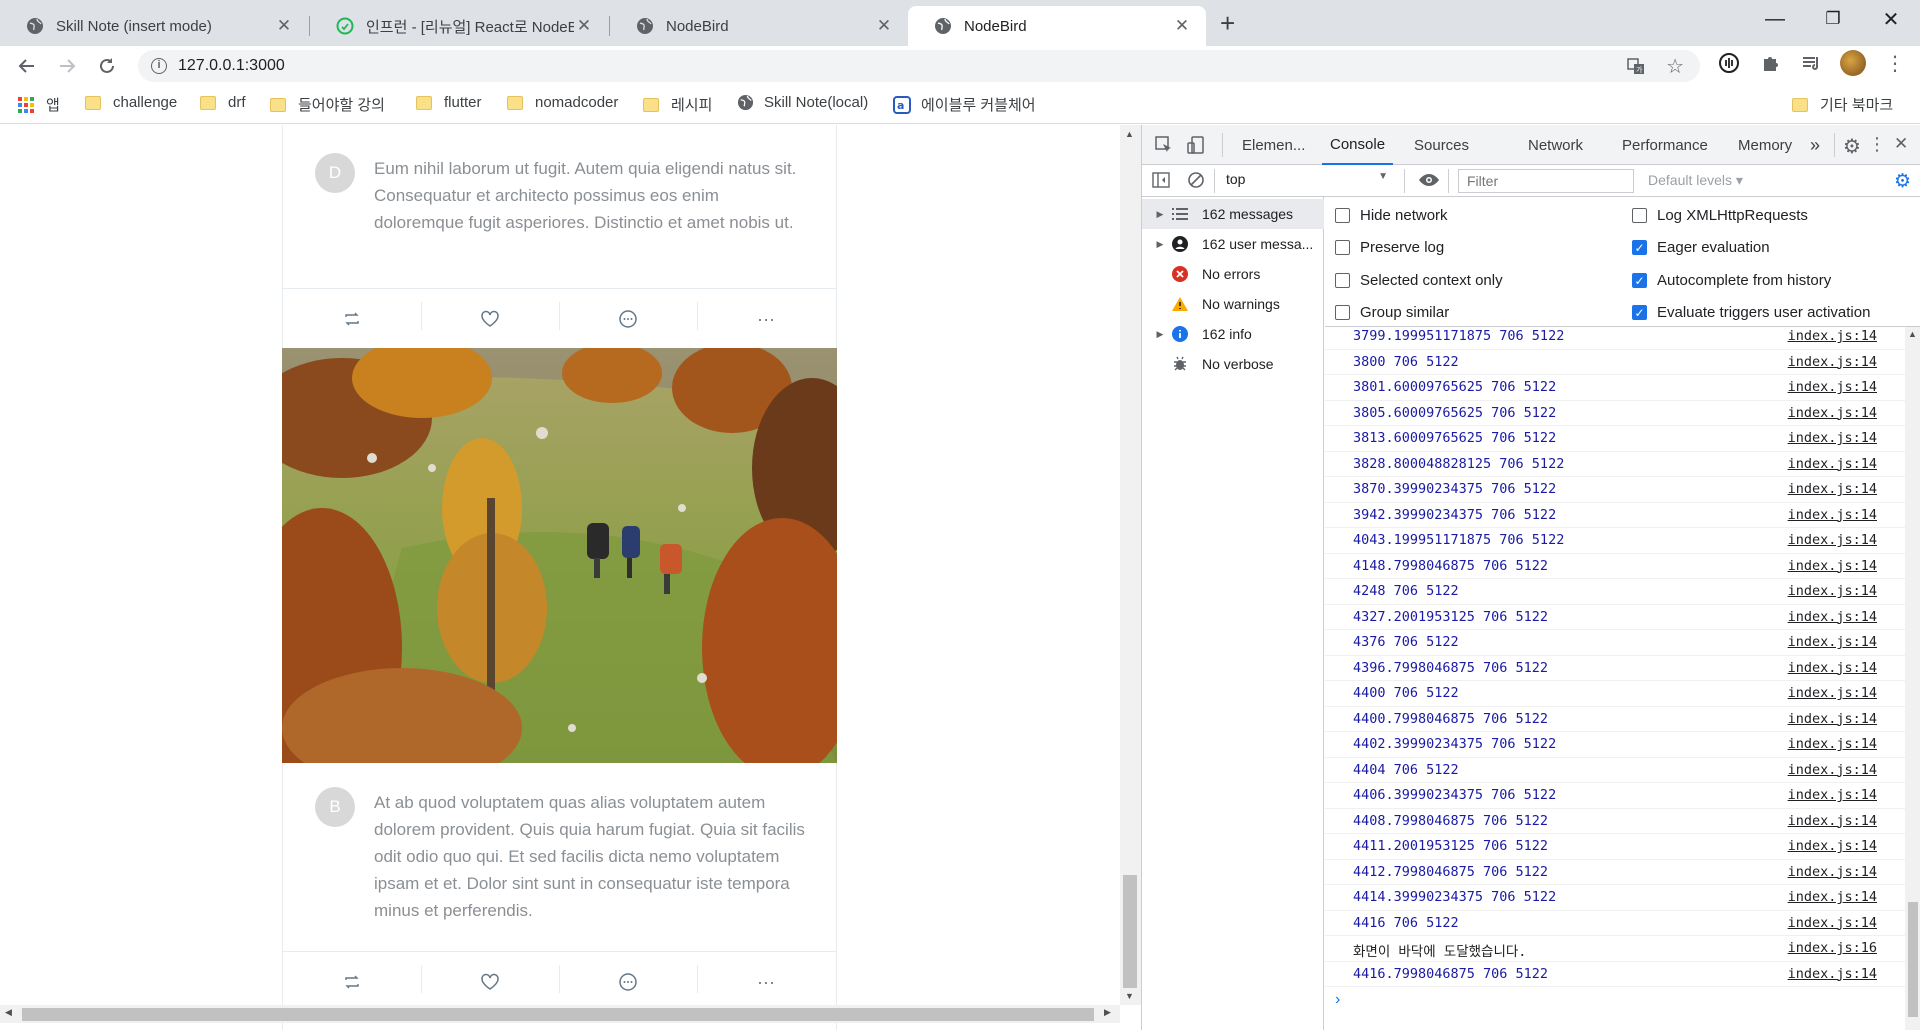  What do you see at coordinates (131, 102) in the screenshot?
I see `bookmark-folder: challenge` at bounding box center [131, 102].